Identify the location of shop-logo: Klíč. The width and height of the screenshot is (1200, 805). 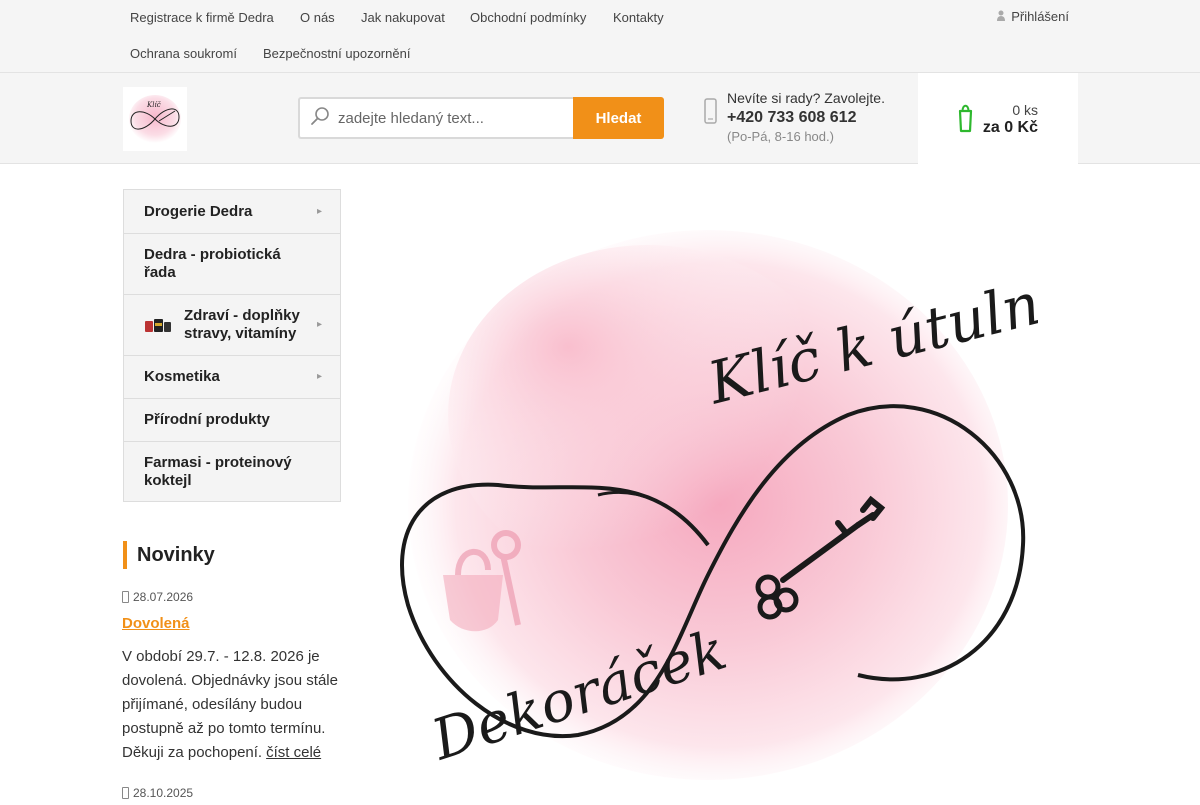
(155, 119).